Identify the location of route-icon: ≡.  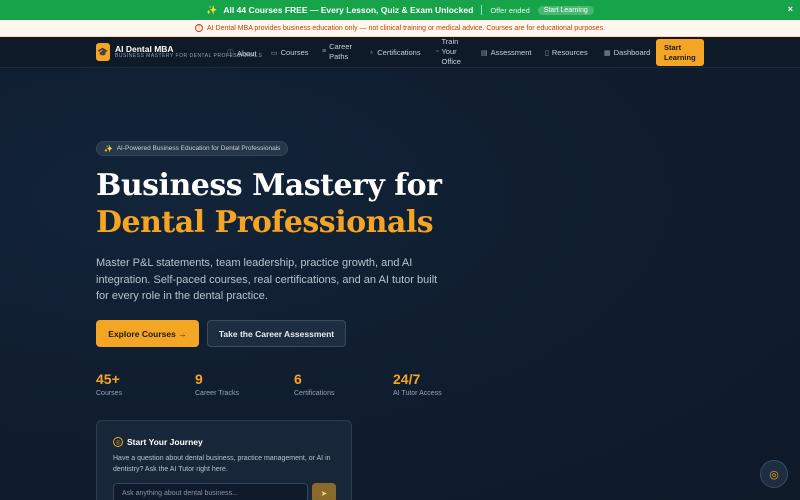
(324, 51).